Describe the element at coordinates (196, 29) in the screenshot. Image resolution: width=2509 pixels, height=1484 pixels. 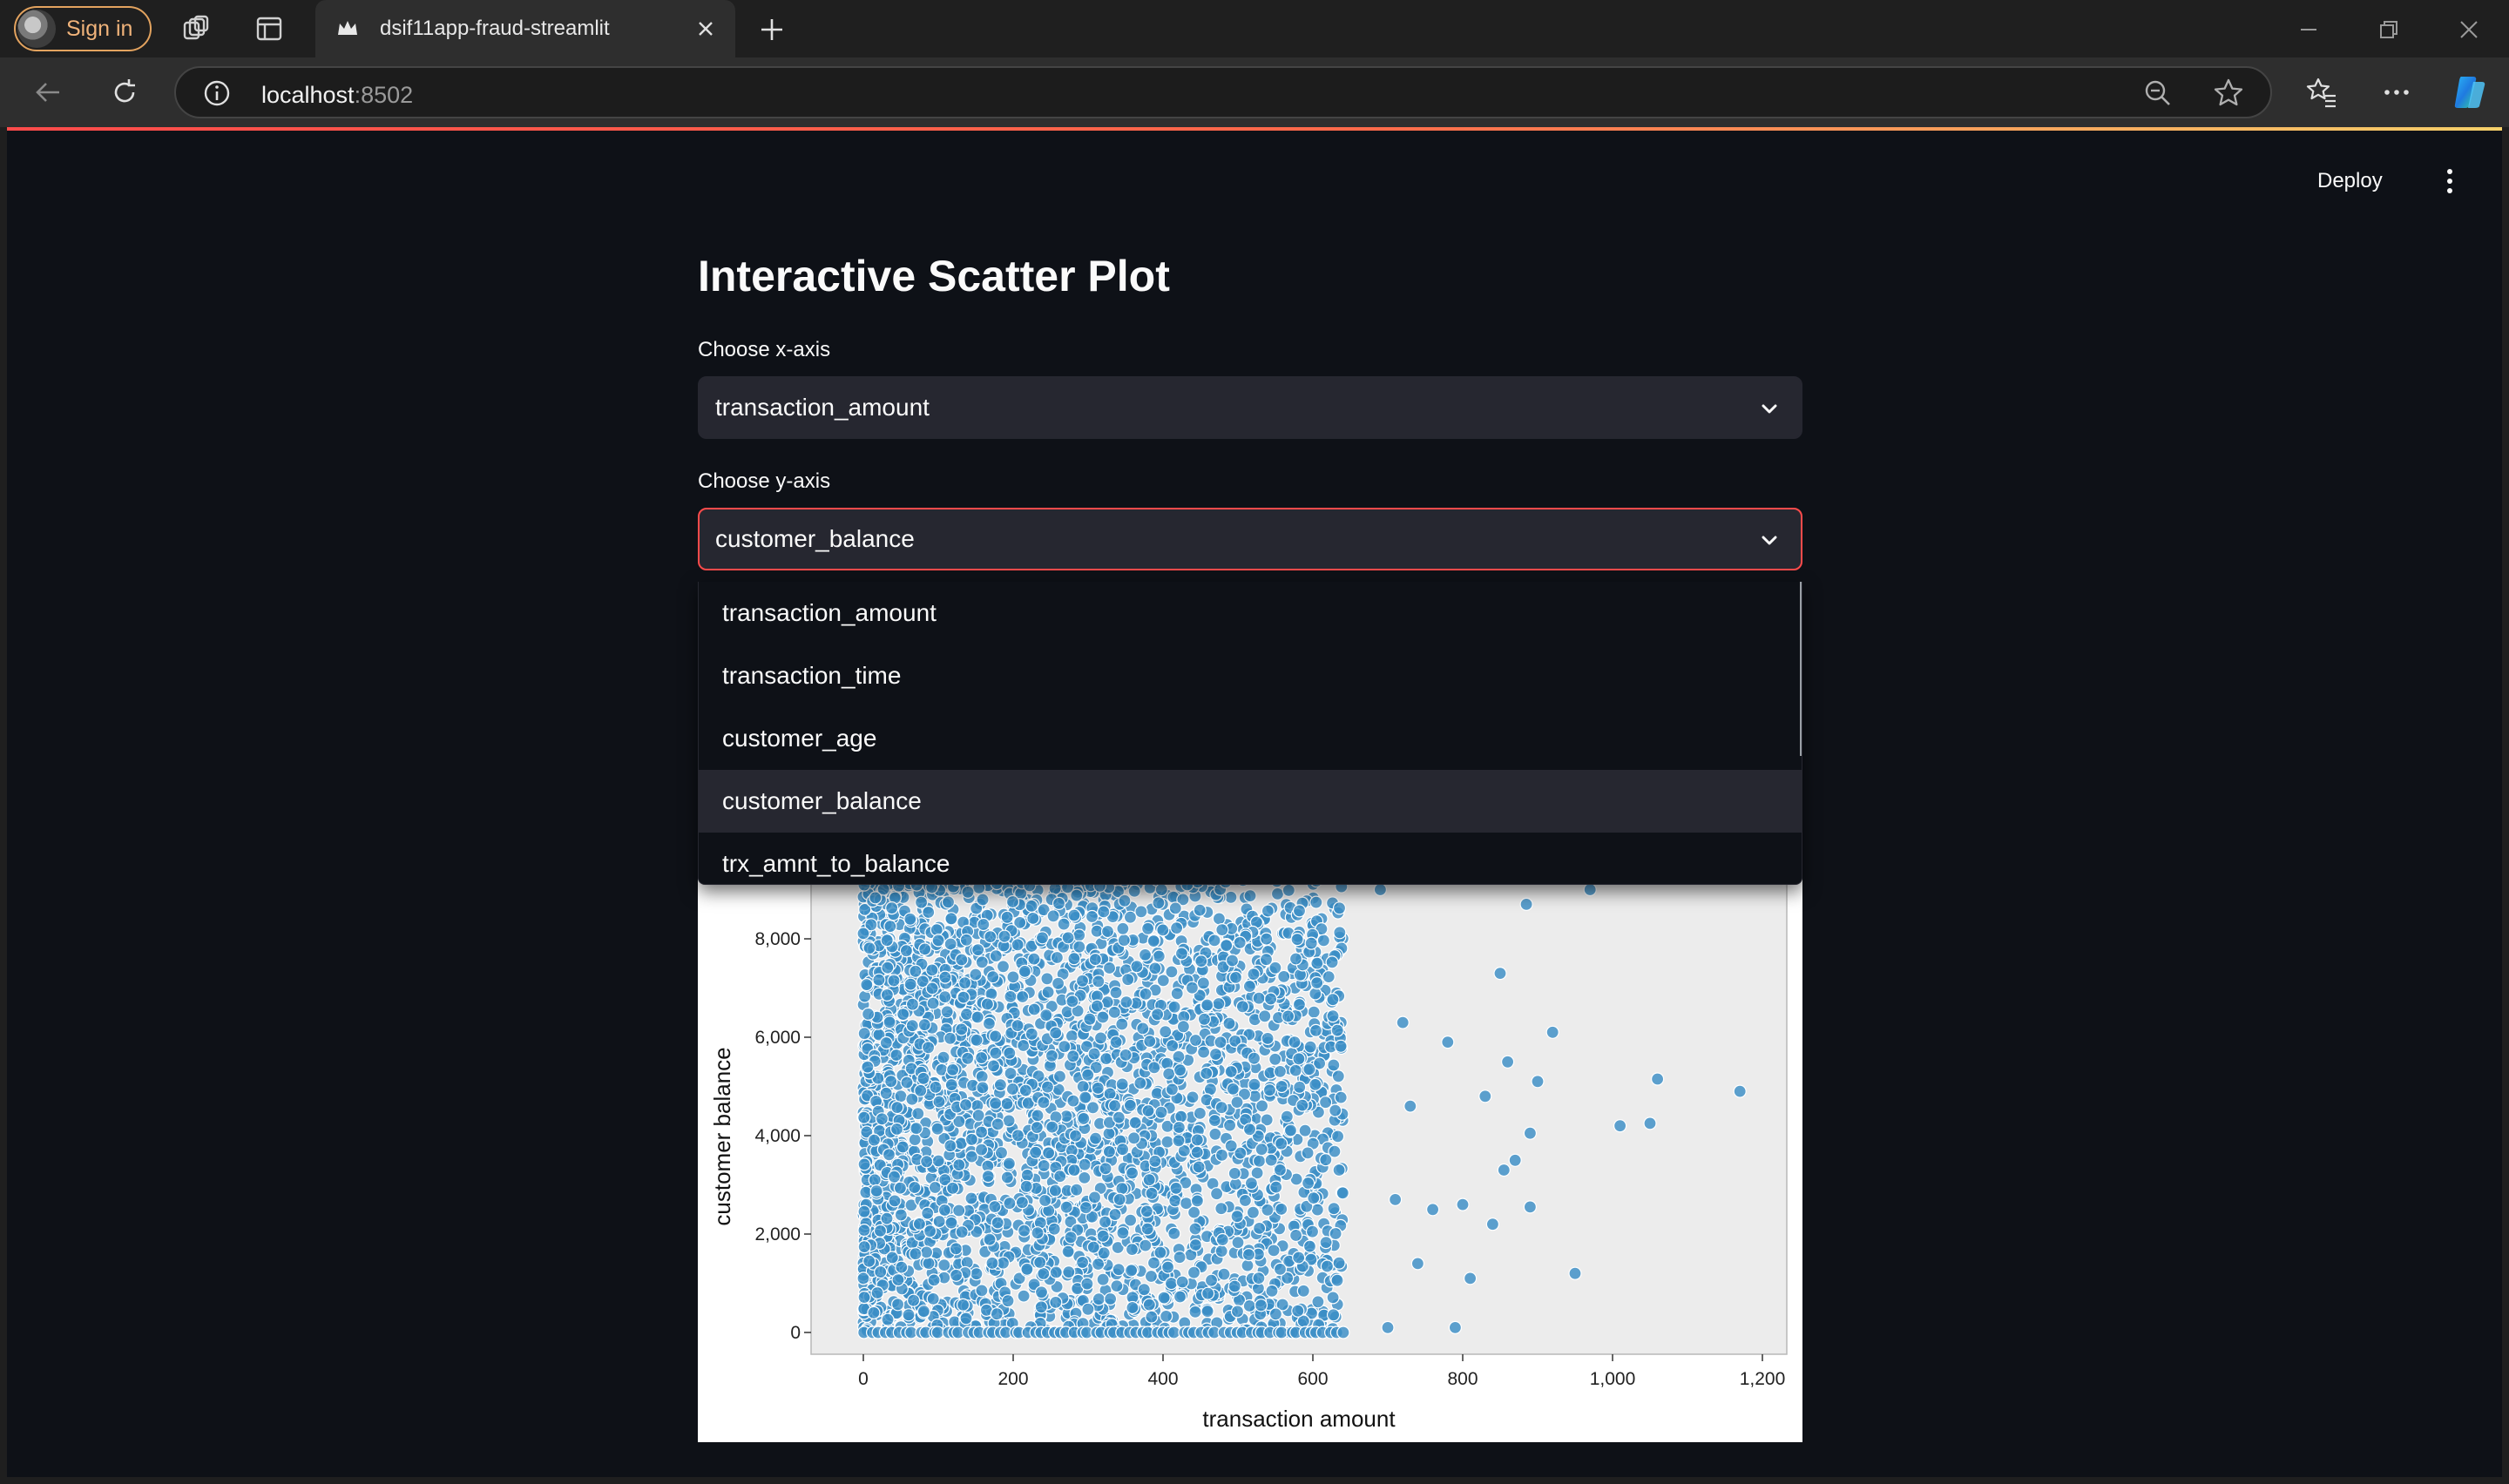
I see `workspaces-icon` at that location.